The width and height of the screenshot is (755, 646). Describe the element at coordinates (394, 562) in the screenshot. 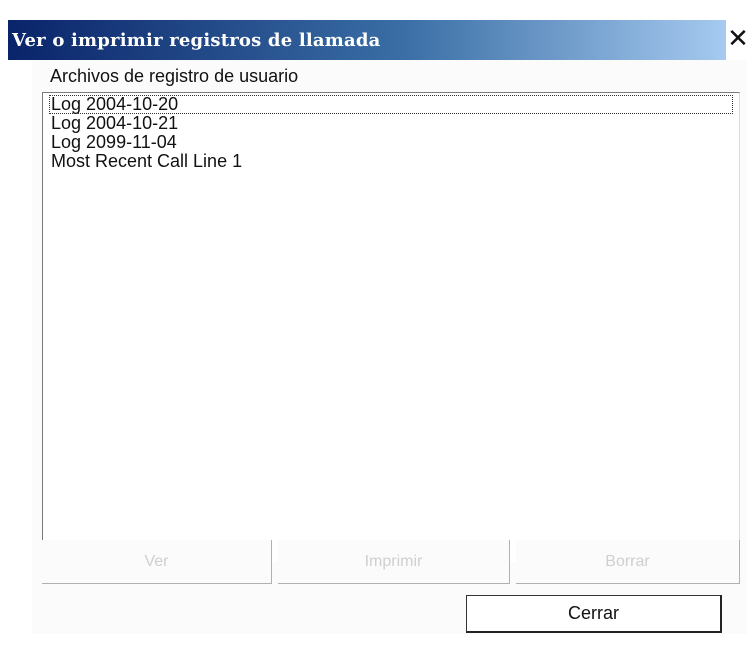

I see `print-button: Imprimir` at that location.